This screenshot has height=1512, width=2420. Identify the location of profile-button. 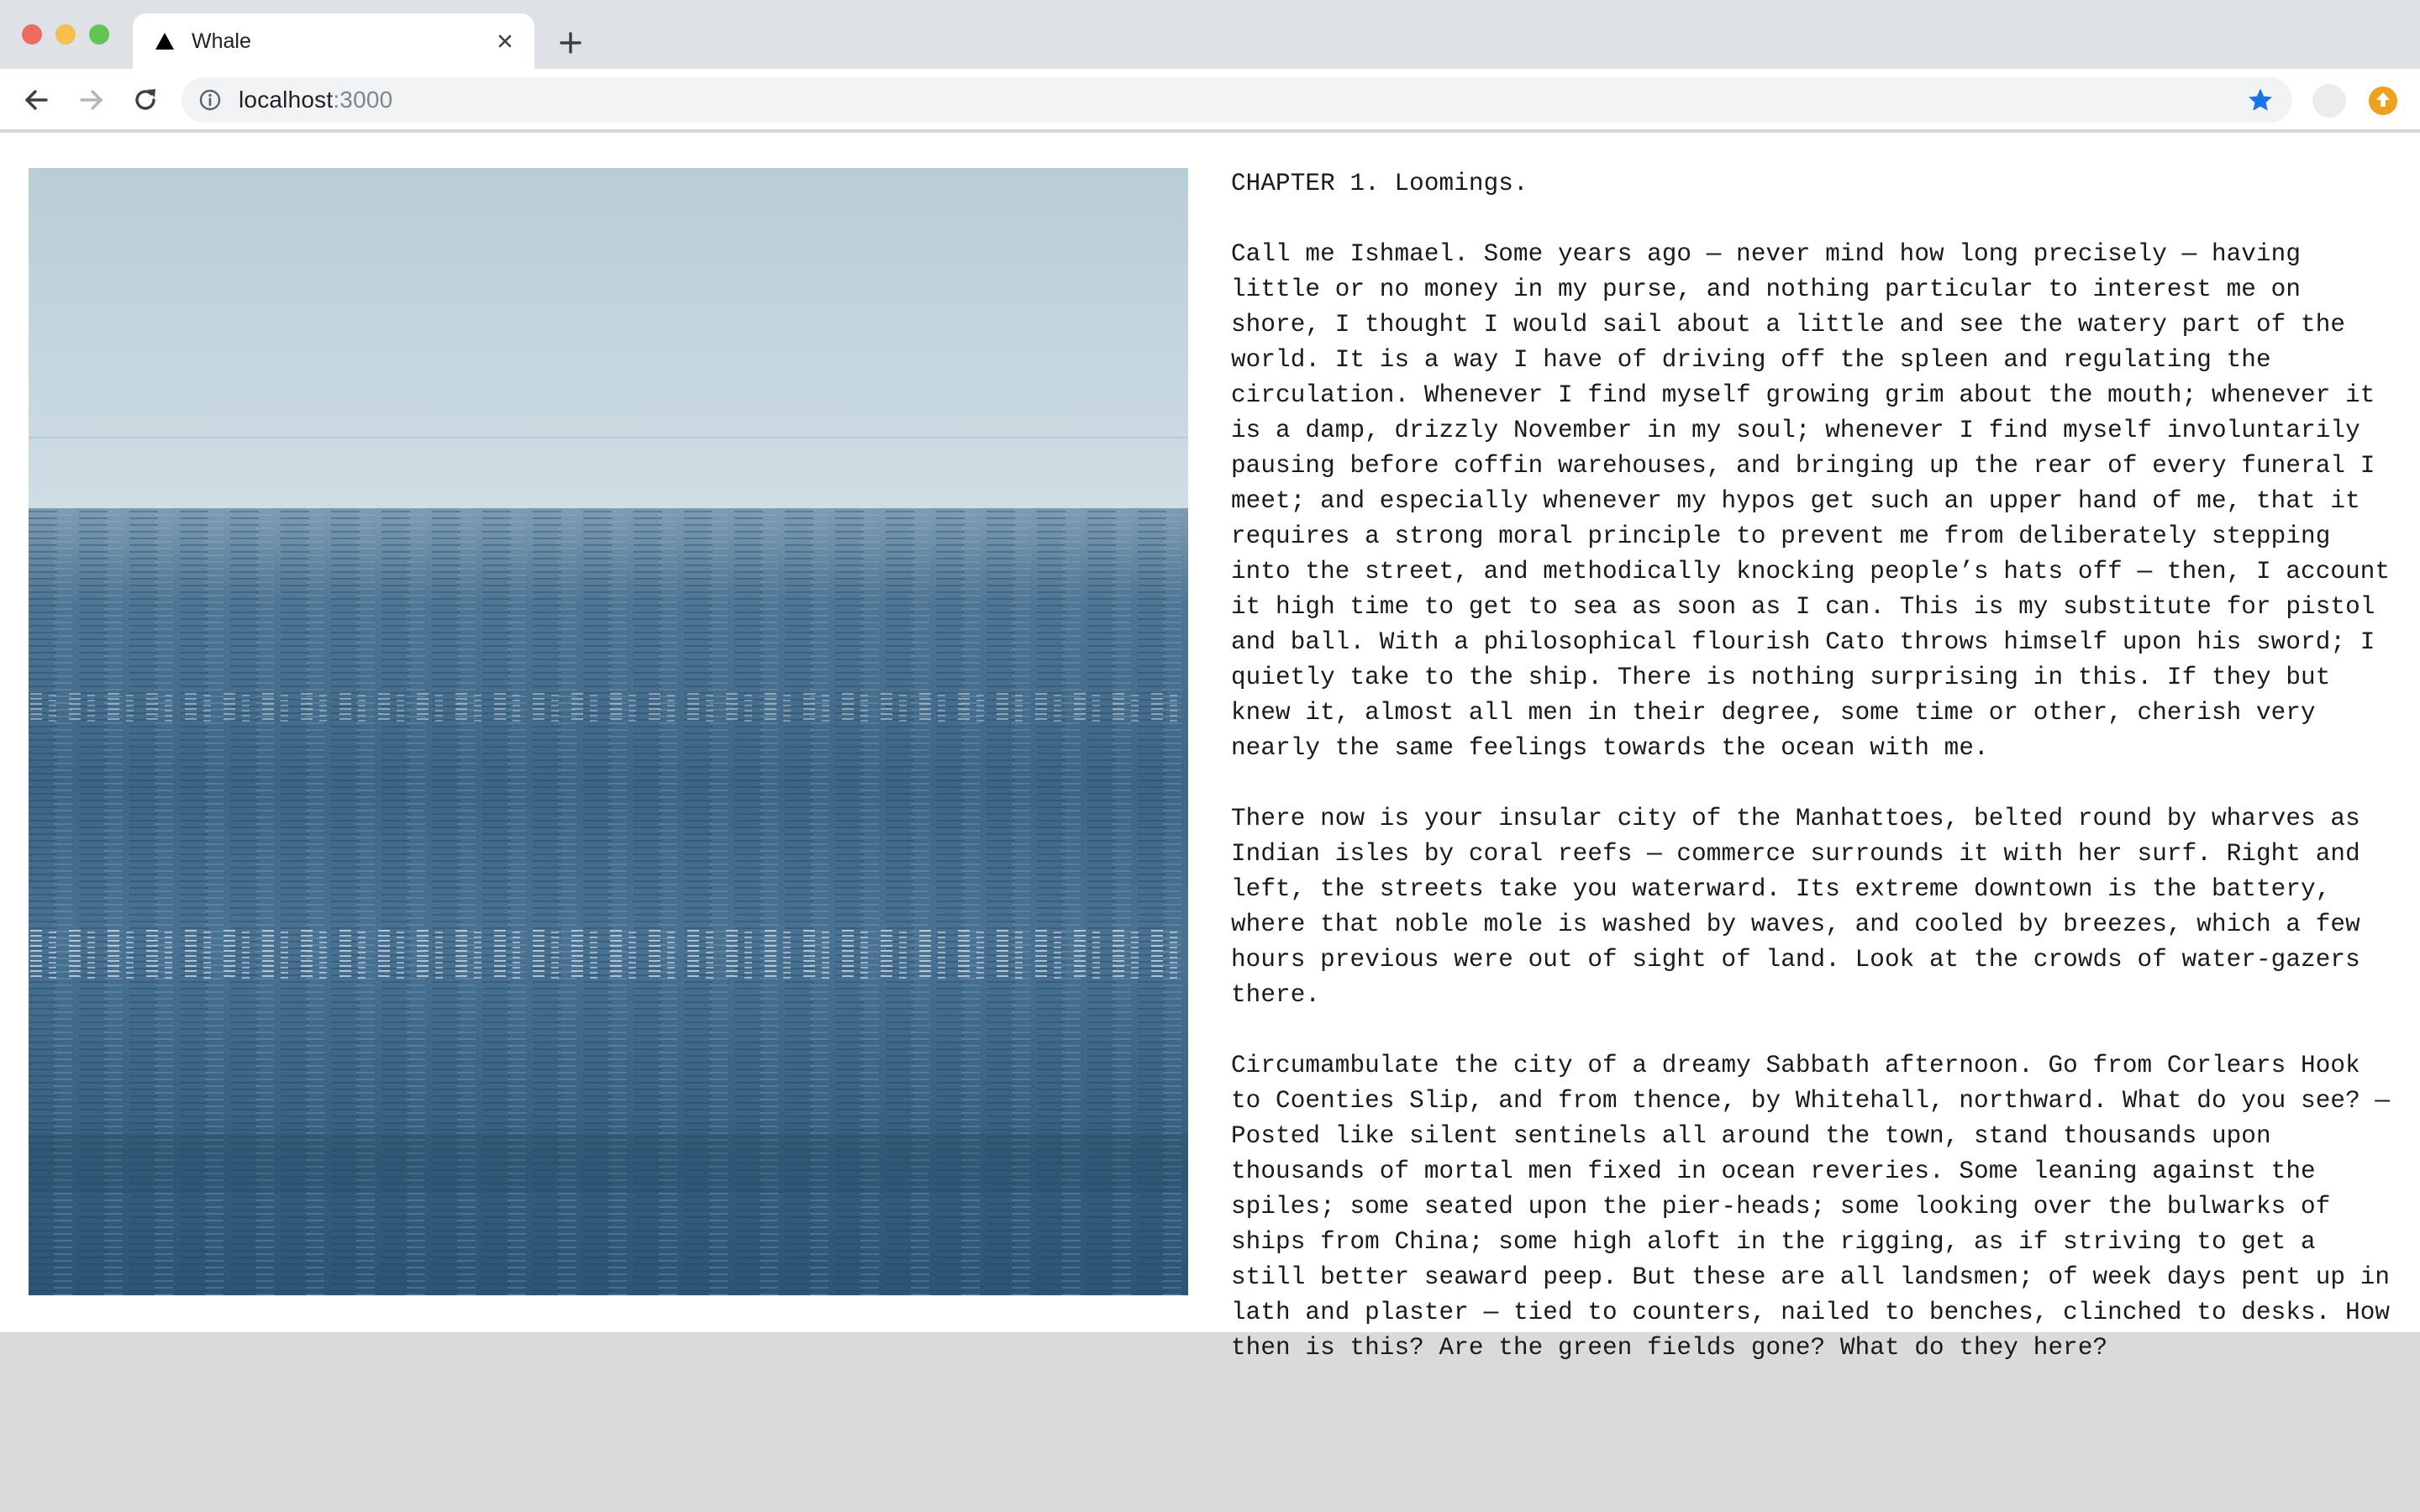
(2329, 101).